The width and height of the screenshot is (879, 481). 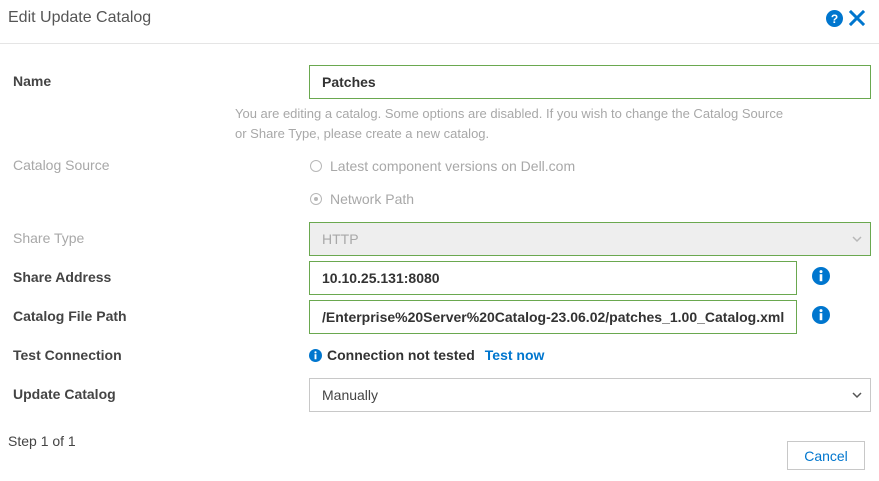 What do you see at coordinates (453, 166) in the screenshot?
I see `radio-label: Latest component versions on Dell.com` at bounding box center [453, 166].